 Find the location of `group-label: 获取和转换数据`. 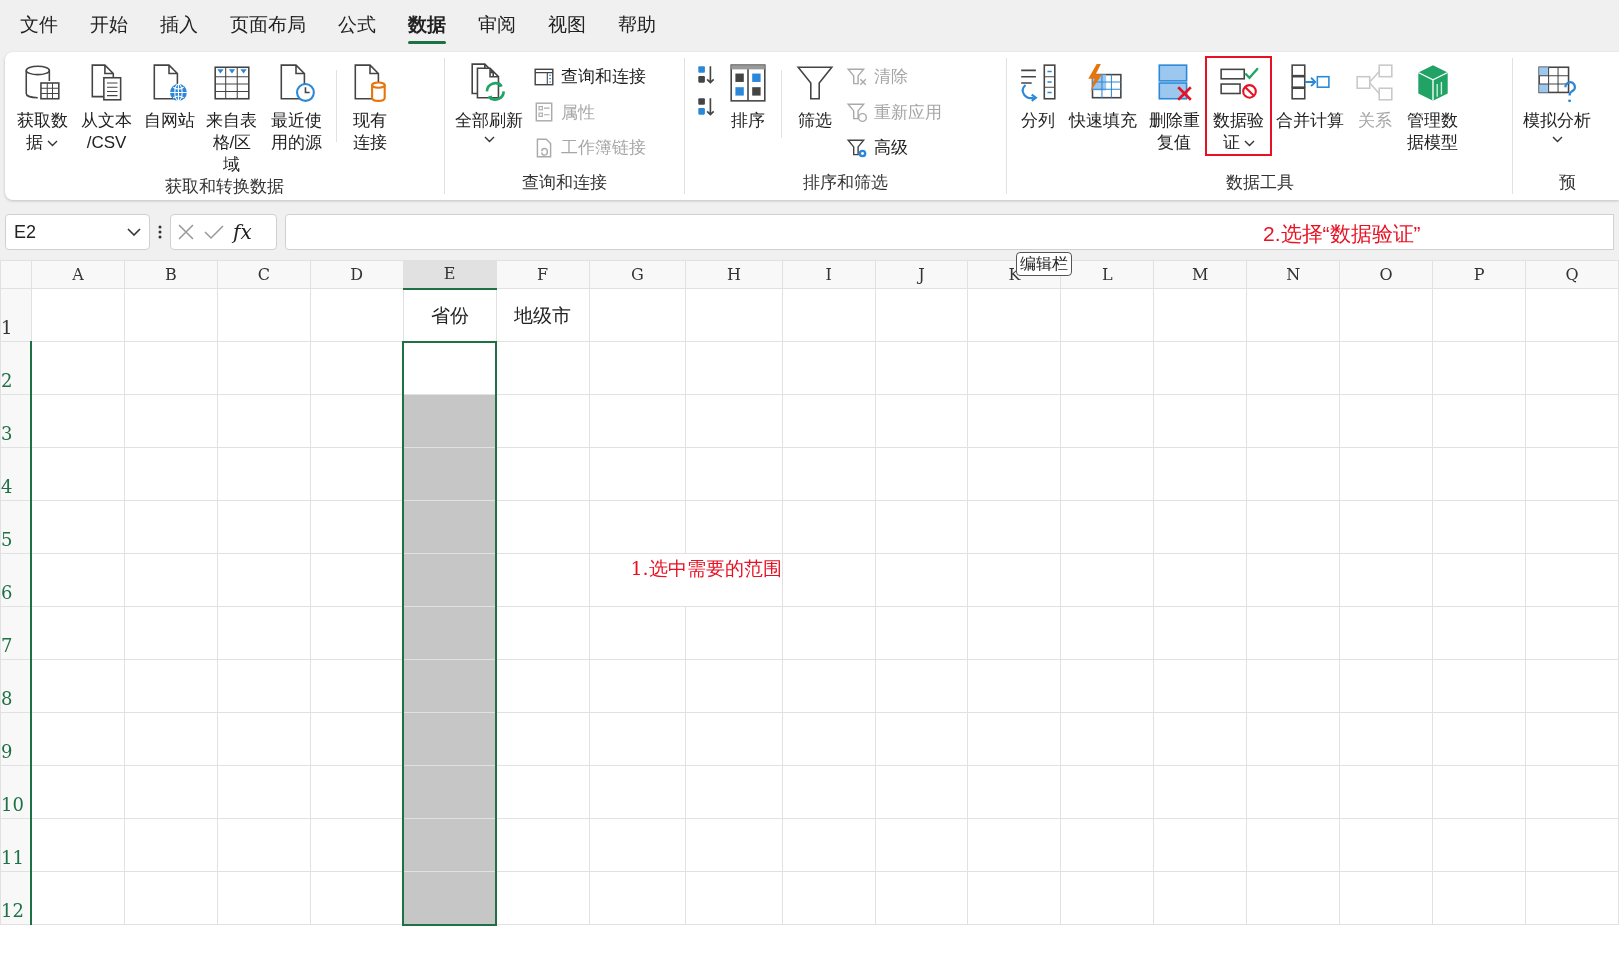

group-label: 获取和转换数据 is located at coordinates (224, 187).